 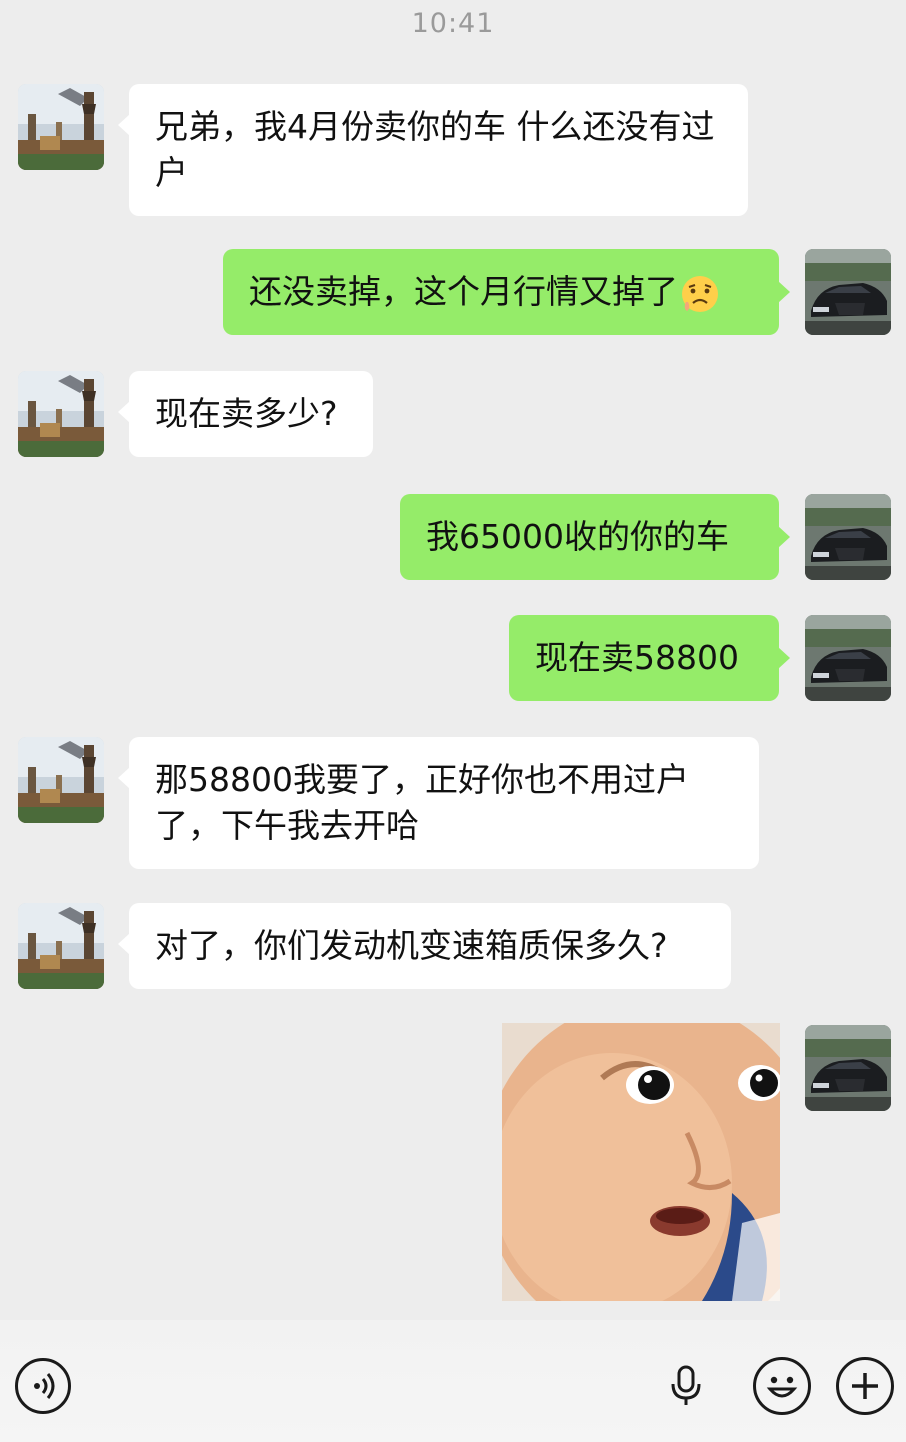 I want to click on message-text: 还没卖掉，这个月行情又掉了, so click(x=463, y=291).